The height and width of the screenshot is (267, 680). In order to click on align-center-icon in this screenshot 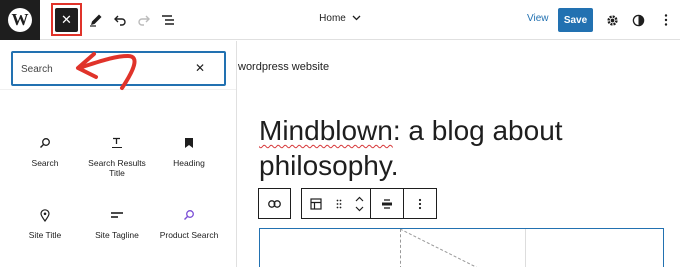, I will do `click(387, 203)`.